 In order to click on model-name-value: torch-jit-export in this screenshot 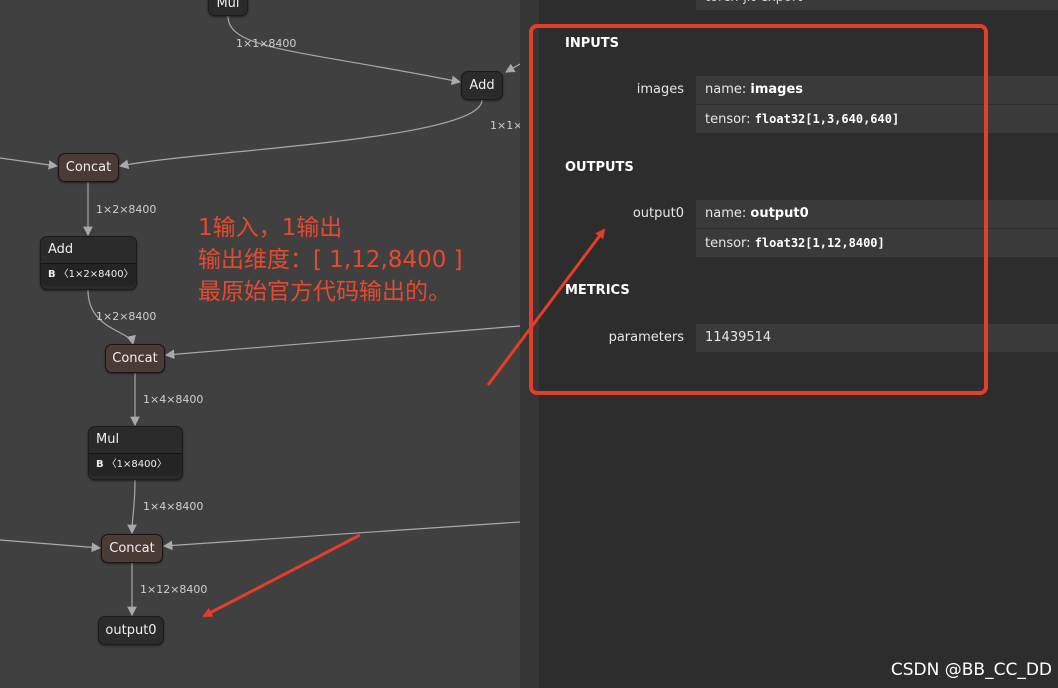, I will do `click(877, 5)`.